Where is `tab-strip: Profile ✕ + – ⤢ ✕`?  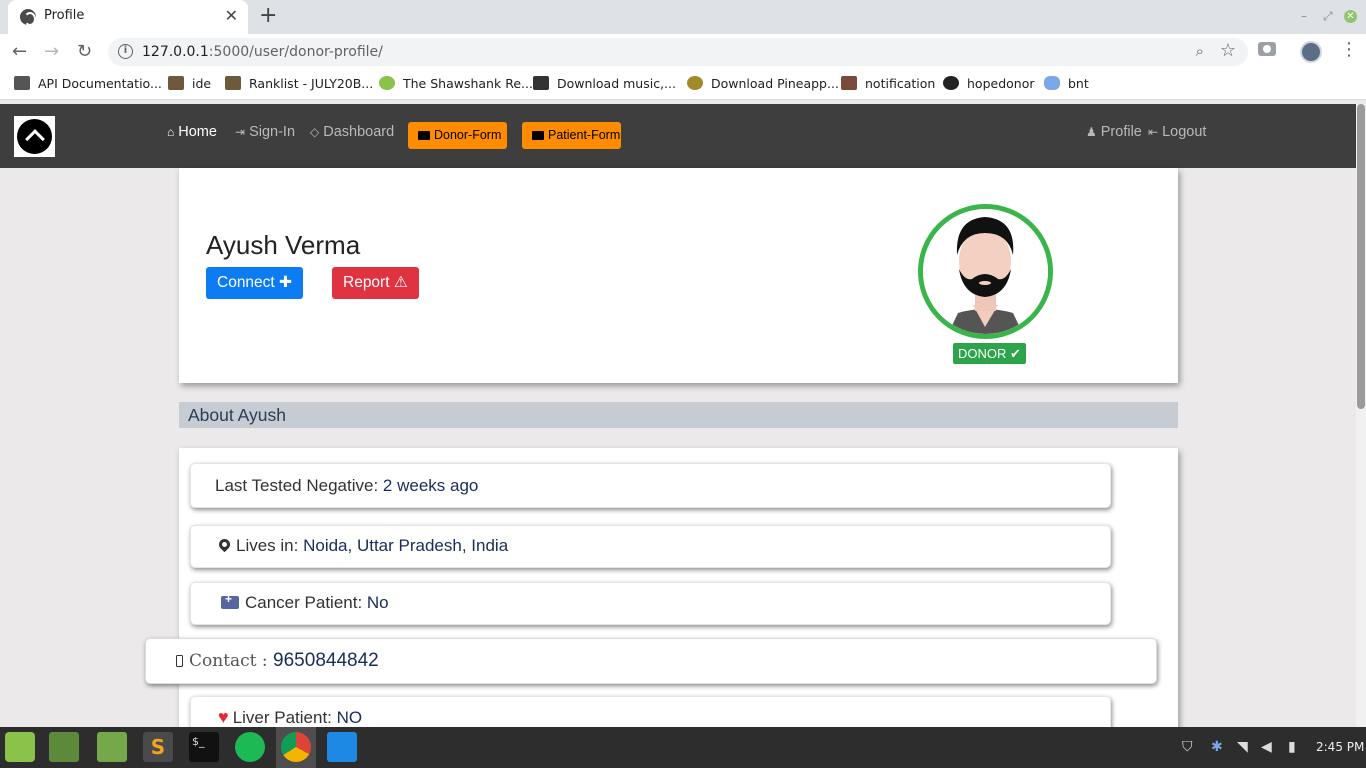
tab-strip: Profile ✕ + – ⤢ ✕ is located at coordinates (683, 17).